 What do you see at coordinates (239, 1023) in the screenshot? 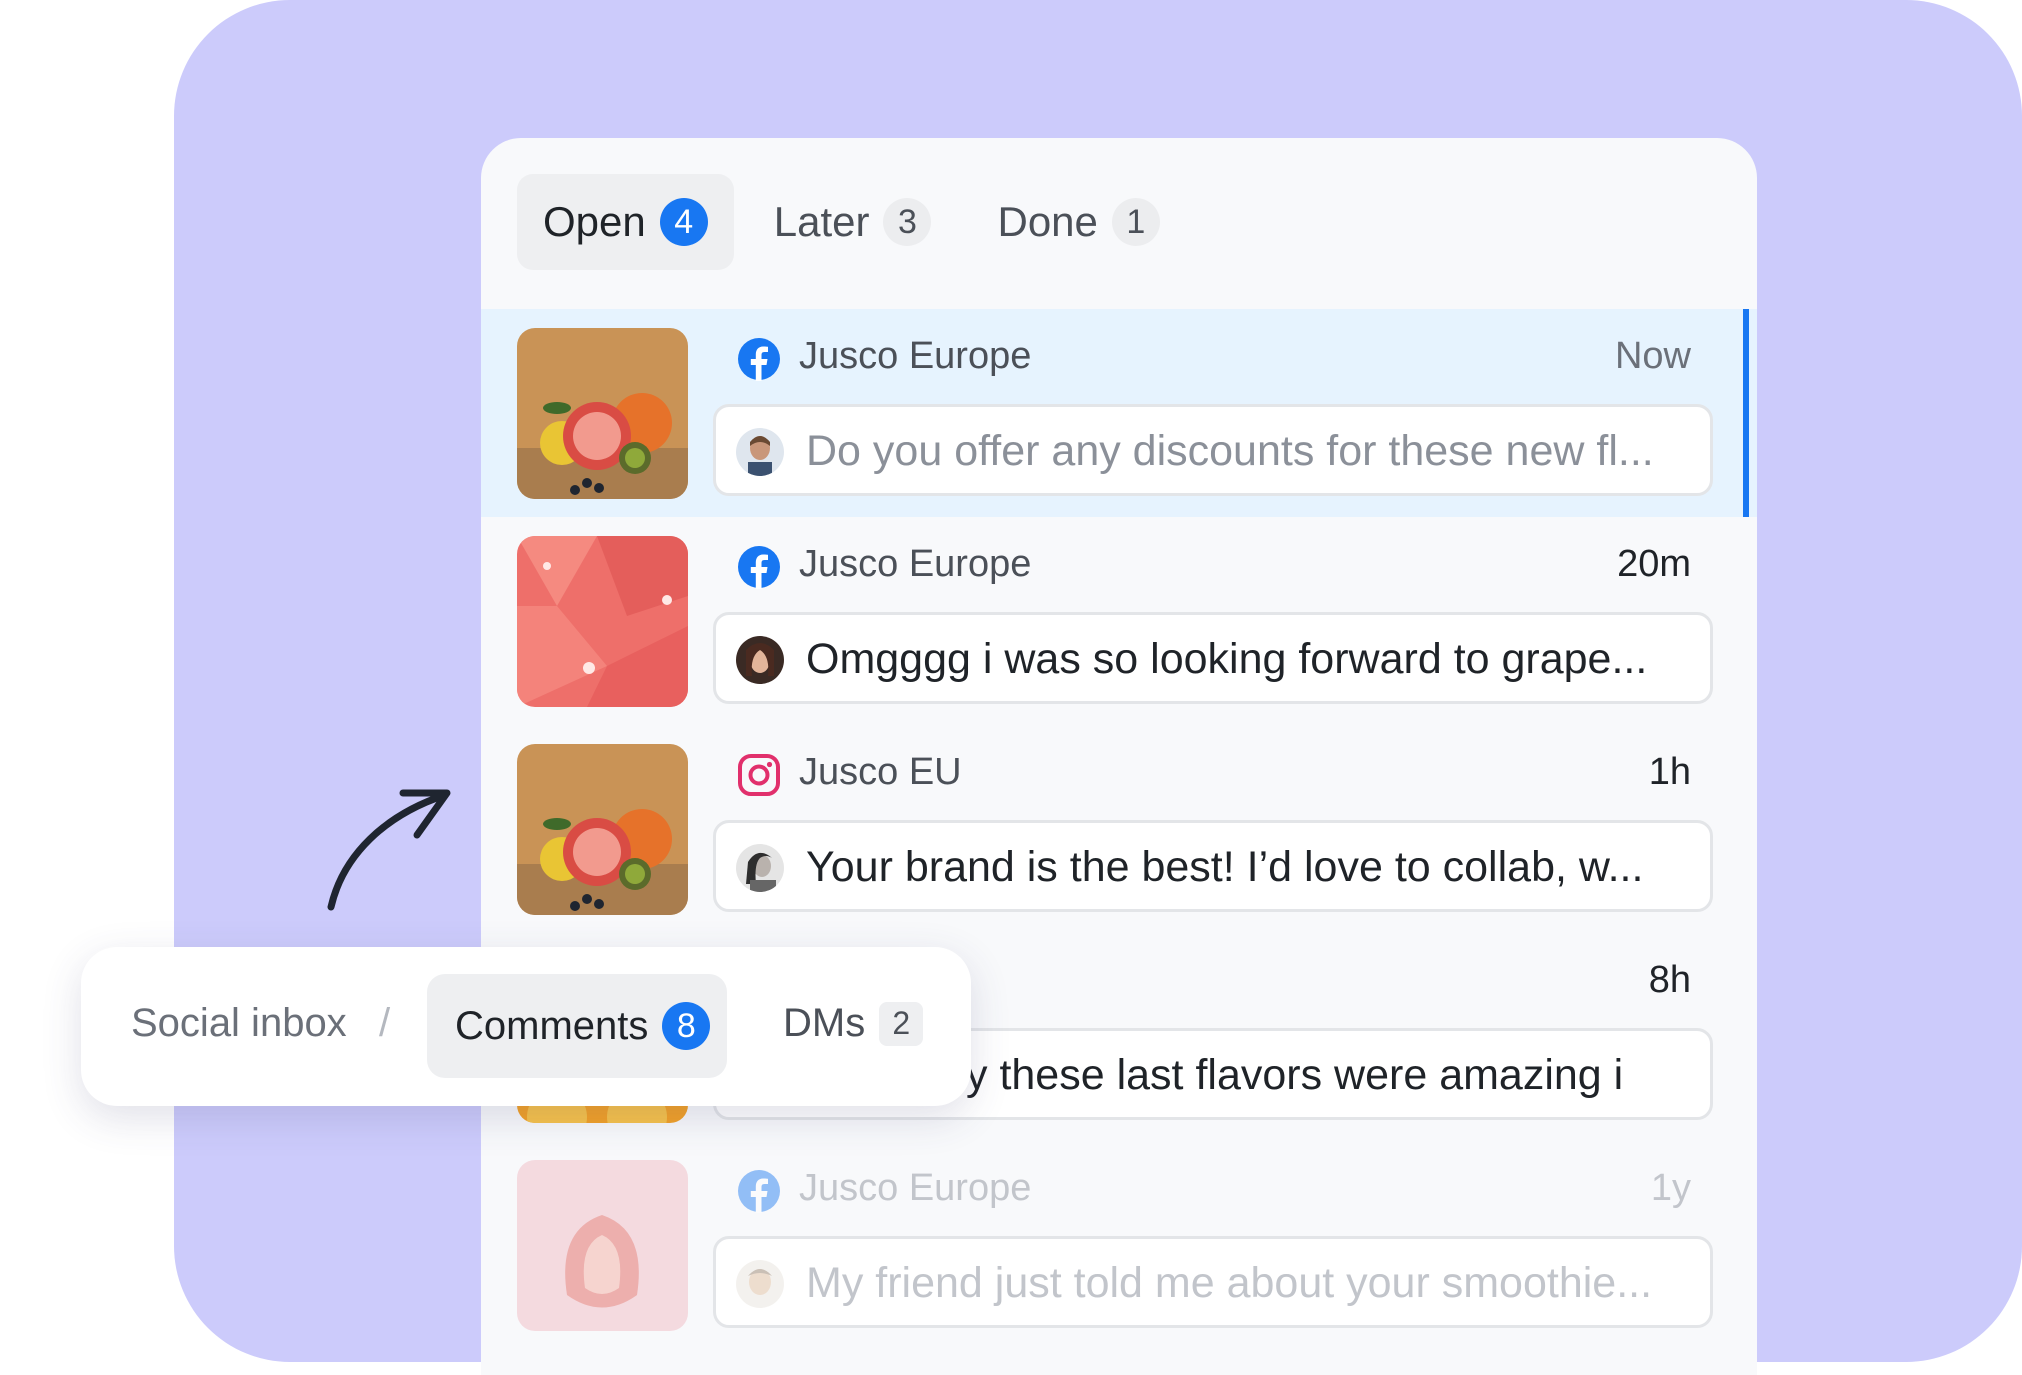
I see `breadcrumb-social-inbox: Social inbox` at bounding box center [239, 1023].